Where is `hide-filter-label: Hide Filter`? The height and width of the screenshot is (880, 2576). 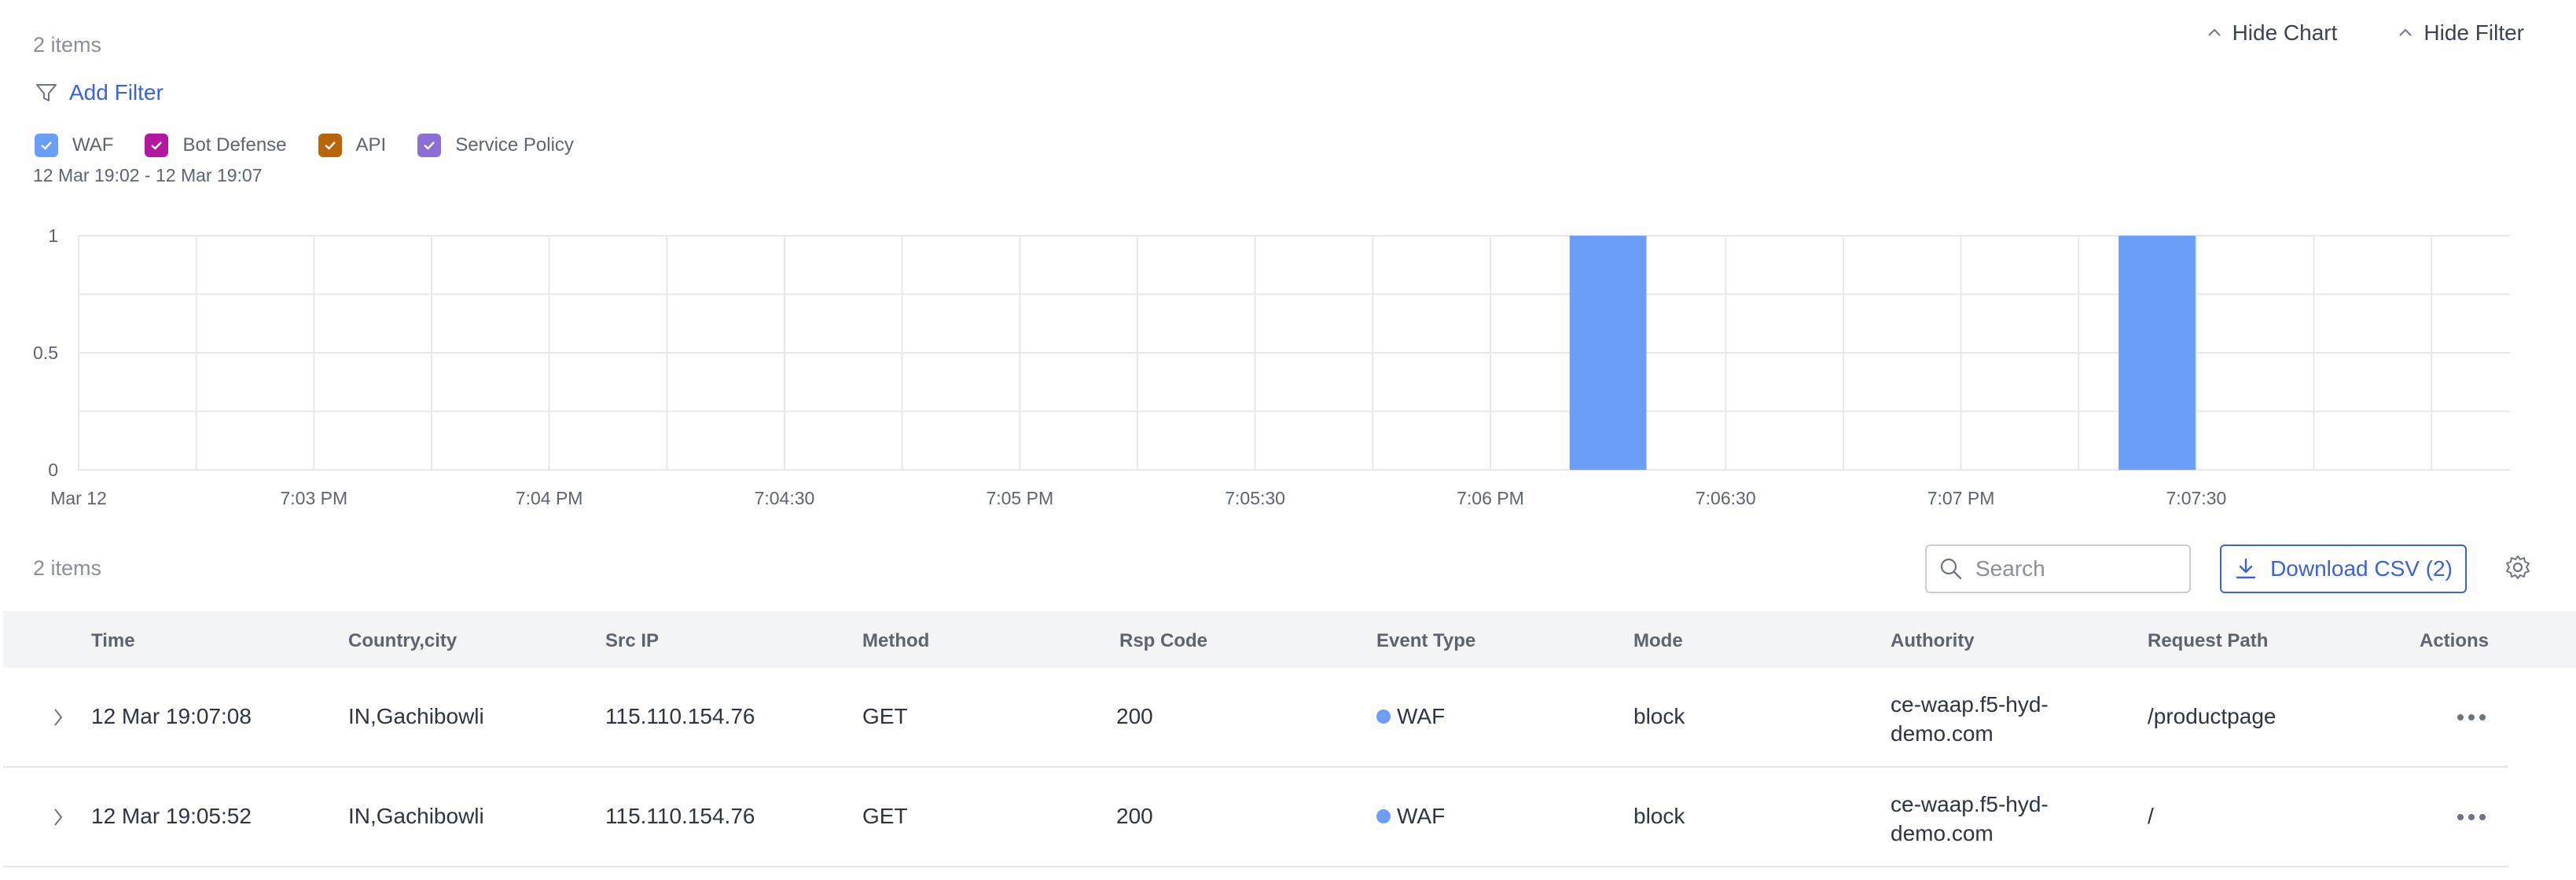
hide-filter-label: Hide Filter is located at coordinates (2473, 32).